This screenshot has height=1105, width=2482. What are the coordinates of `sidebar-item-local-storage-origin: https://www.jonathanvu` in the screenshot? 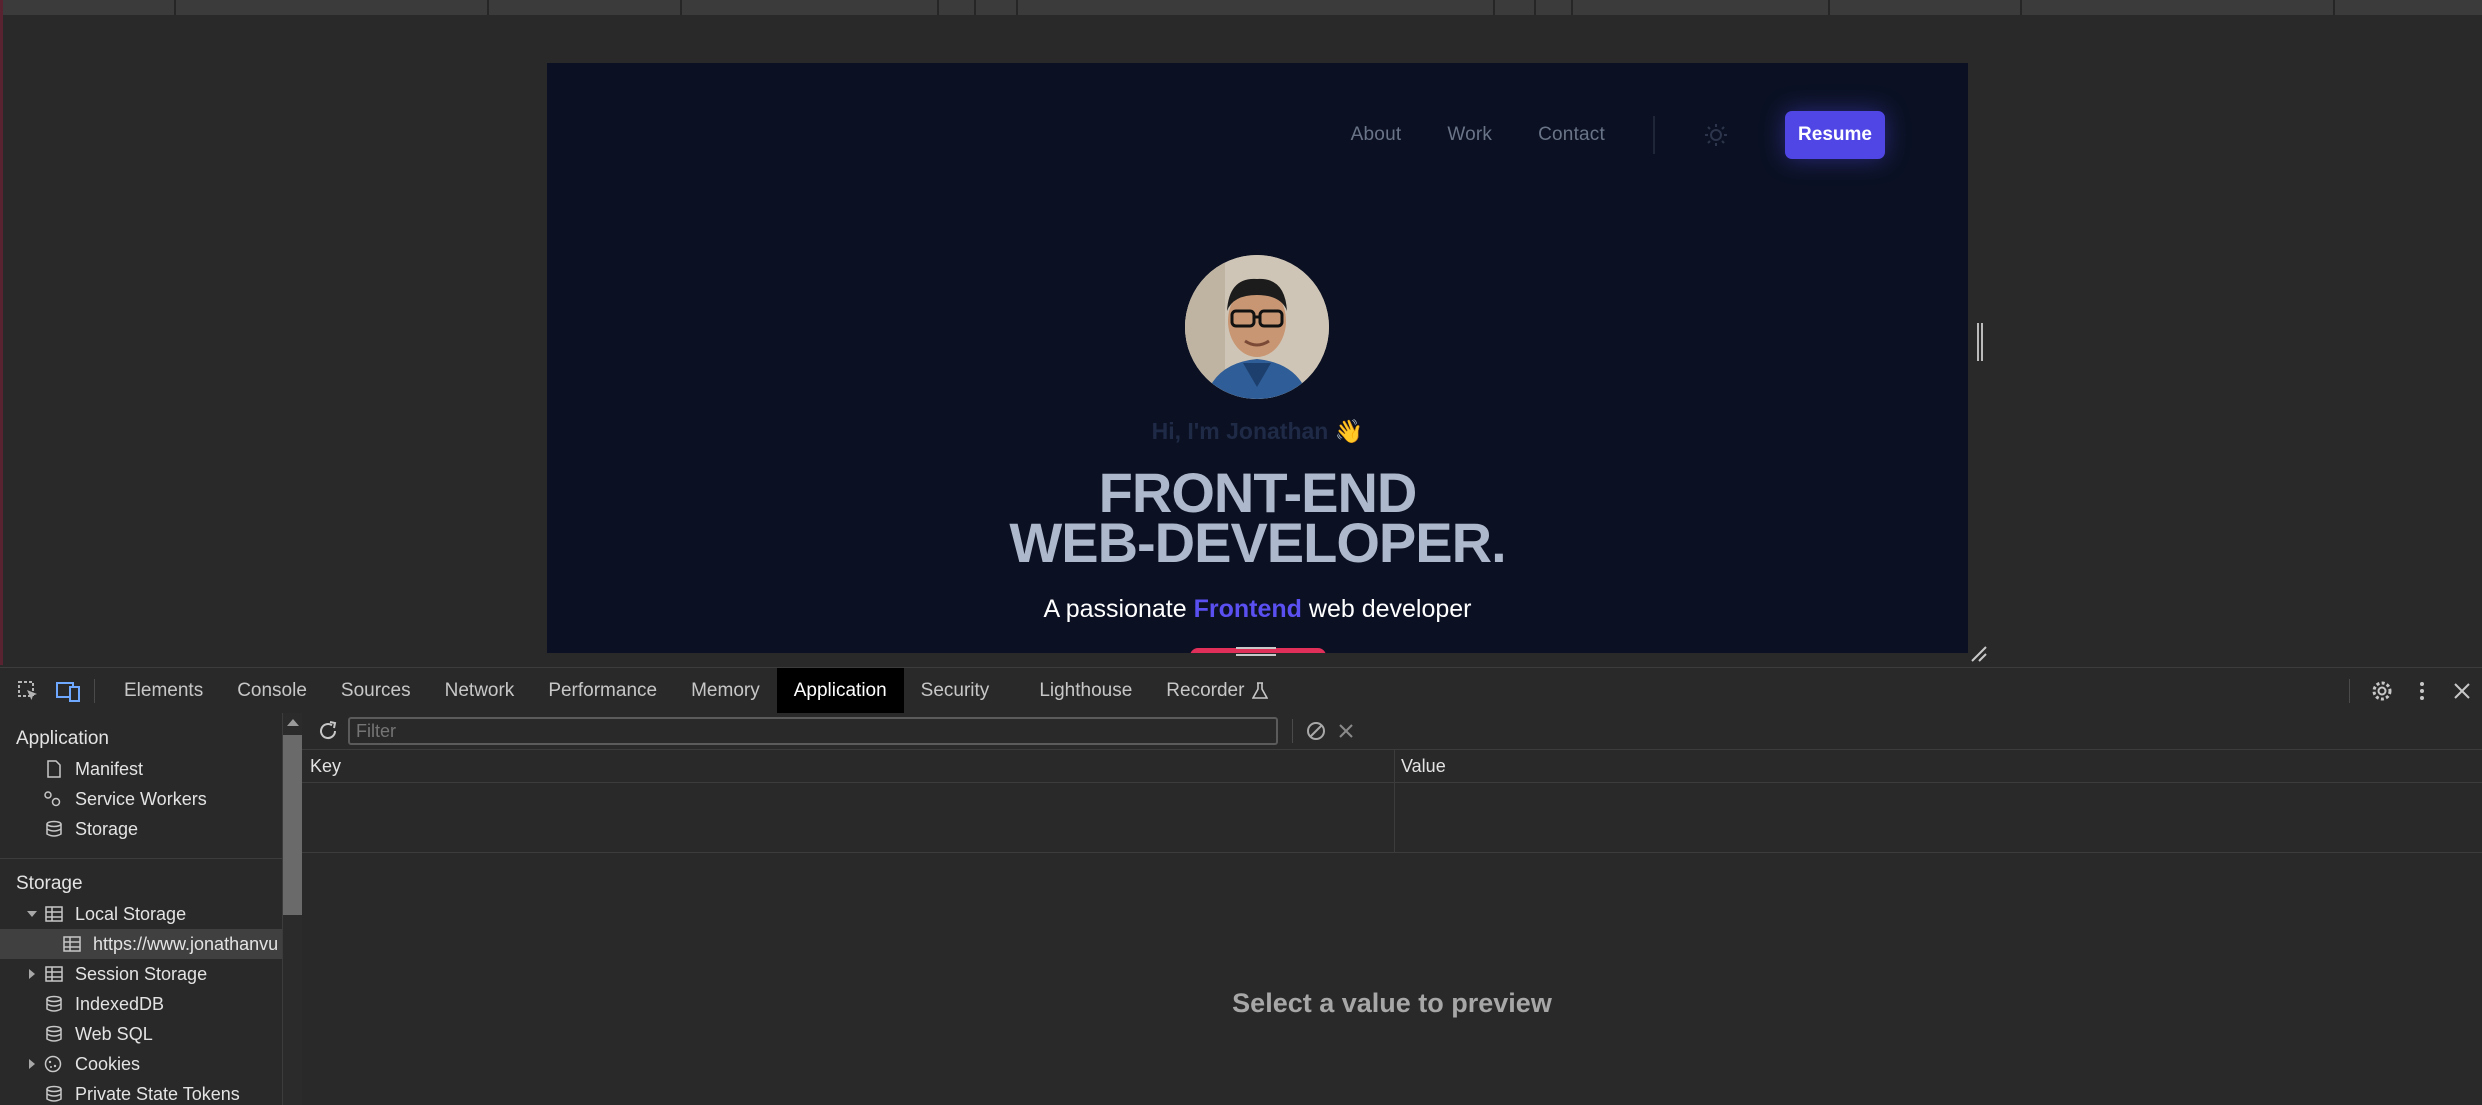 It's located at (141, 944).